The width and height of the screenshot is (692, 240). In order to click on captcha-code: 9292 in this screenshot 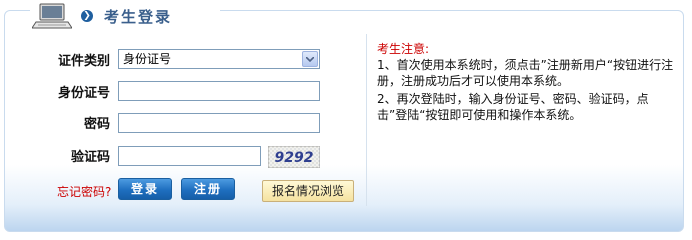, I will do `click(294, 158)`.